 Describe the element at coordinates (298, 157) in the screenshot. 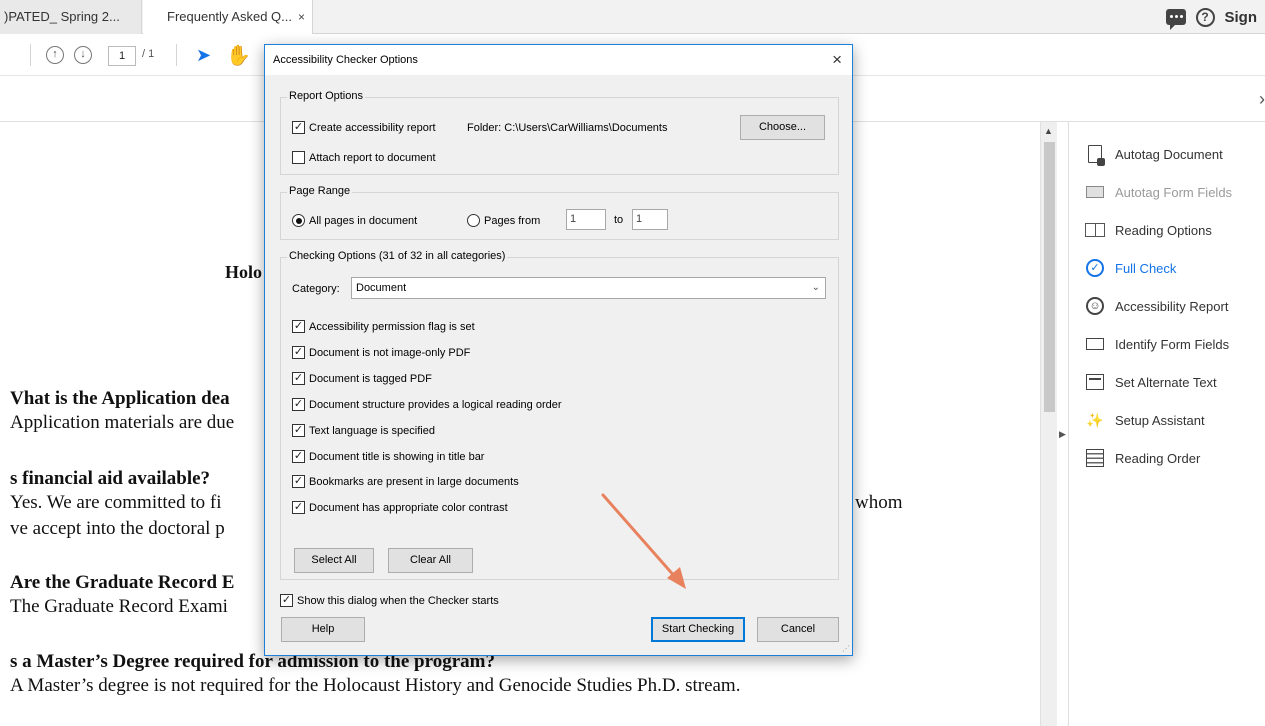

I see `checkbox-box` at that location.